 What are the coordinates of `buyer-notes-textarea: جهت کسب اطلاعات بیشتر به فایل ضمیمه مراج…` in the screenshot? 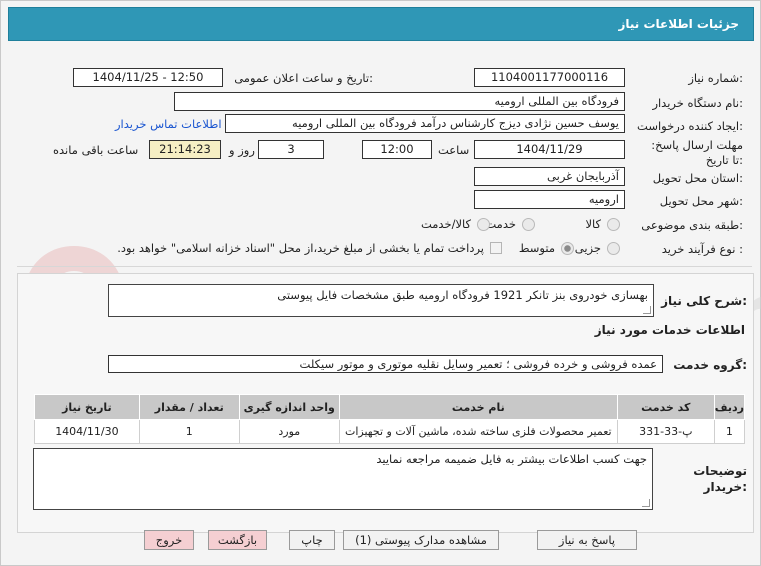 It's located at (343, 479).